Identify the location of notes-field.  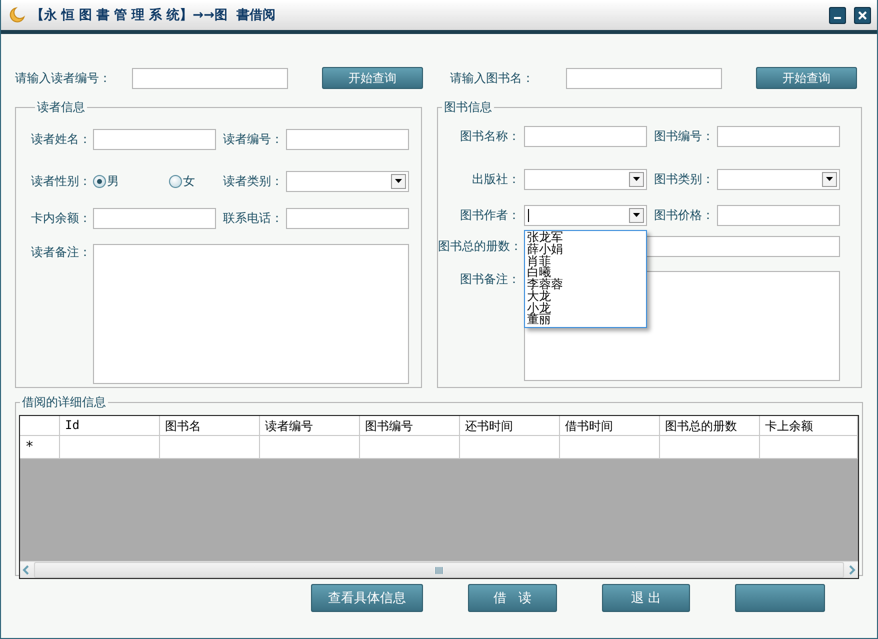
(251, 314).